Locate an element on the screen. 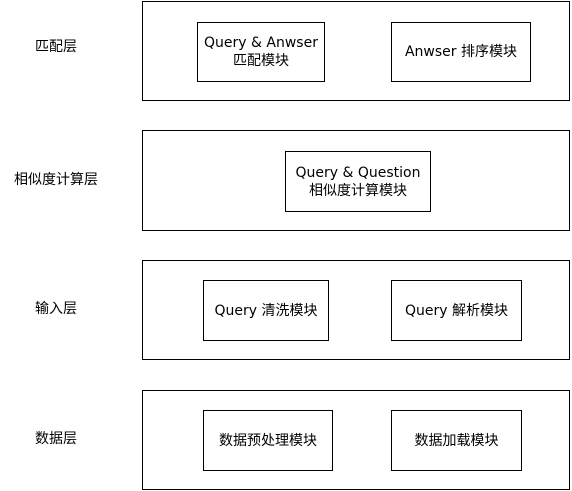 This screenshot has width=572, height=491. module-query-cleaning-label: Query 清洗模块 is located at coordinates (266, 310).